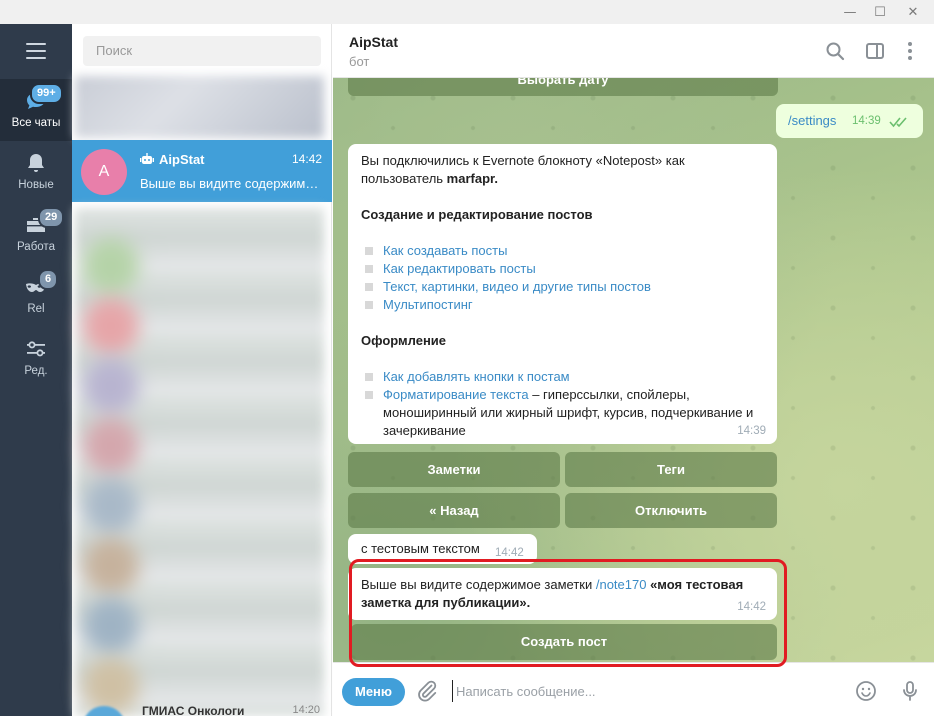 Image resolution: width=934 pixels, height=716 pixels. I want to click on avatar, so click(104, 711).